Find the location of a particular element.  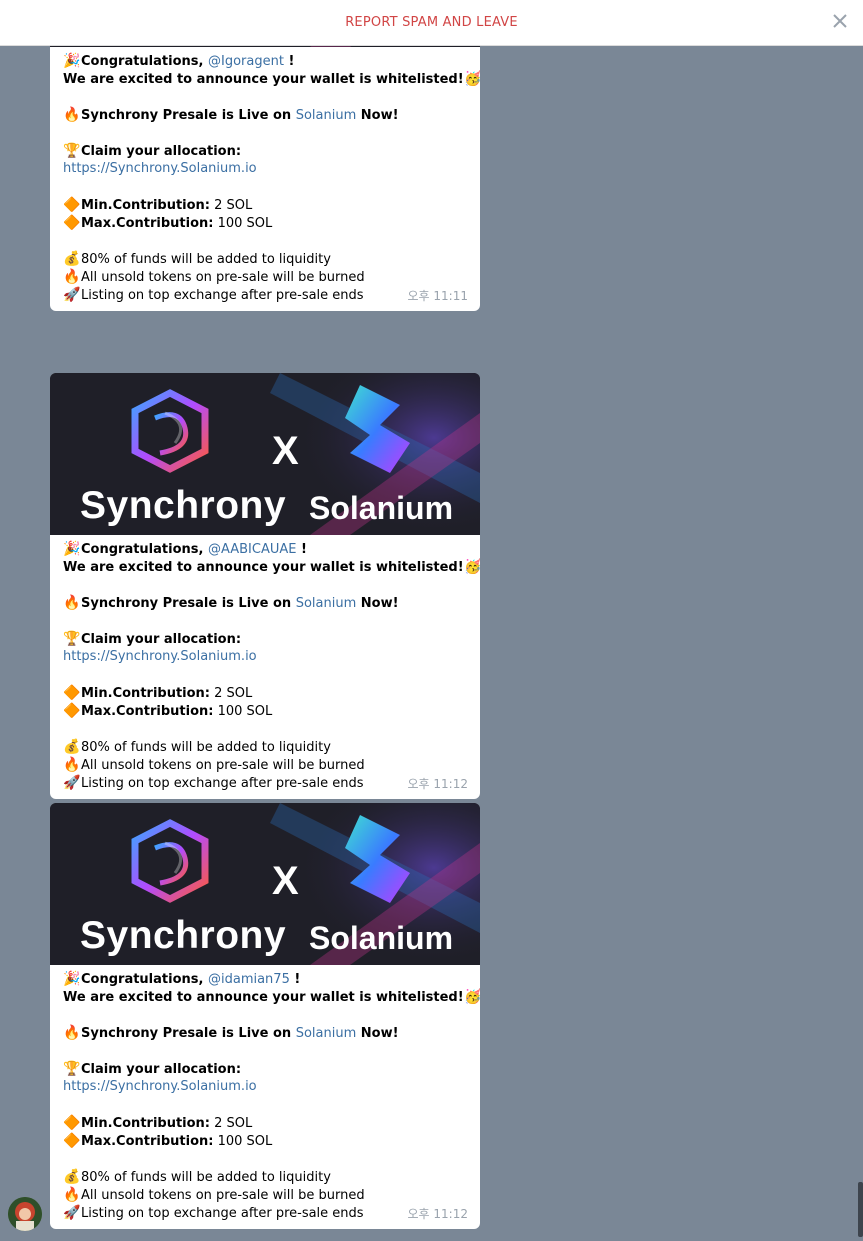

message-time: 오후 11:11 is located at coordinates (437, 296).